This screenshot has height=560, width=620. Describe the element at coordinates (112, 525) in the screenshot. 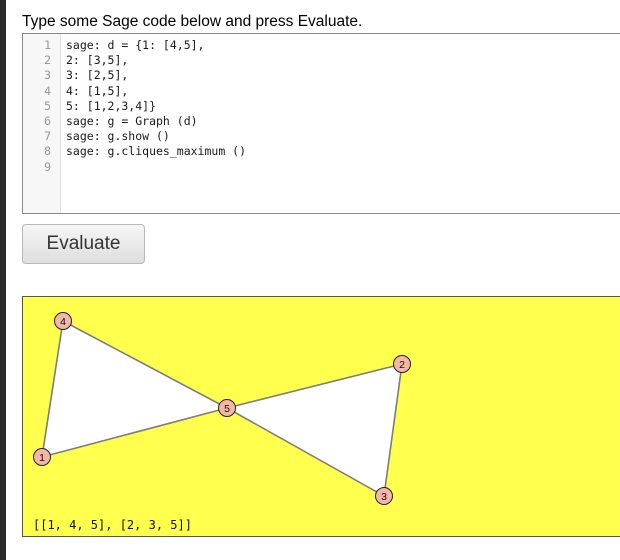

I see `result-text: [[1, 4, 5], [2, 3, 5]]` at that location.